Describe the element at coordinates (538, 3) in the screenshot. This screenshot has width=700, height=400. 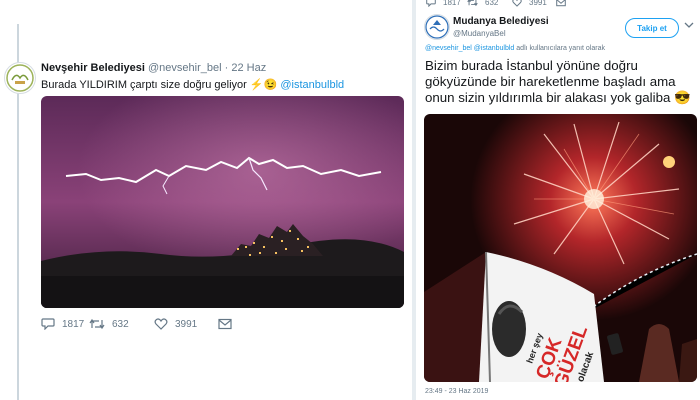
I see `top-like-count: 3991` at that location.